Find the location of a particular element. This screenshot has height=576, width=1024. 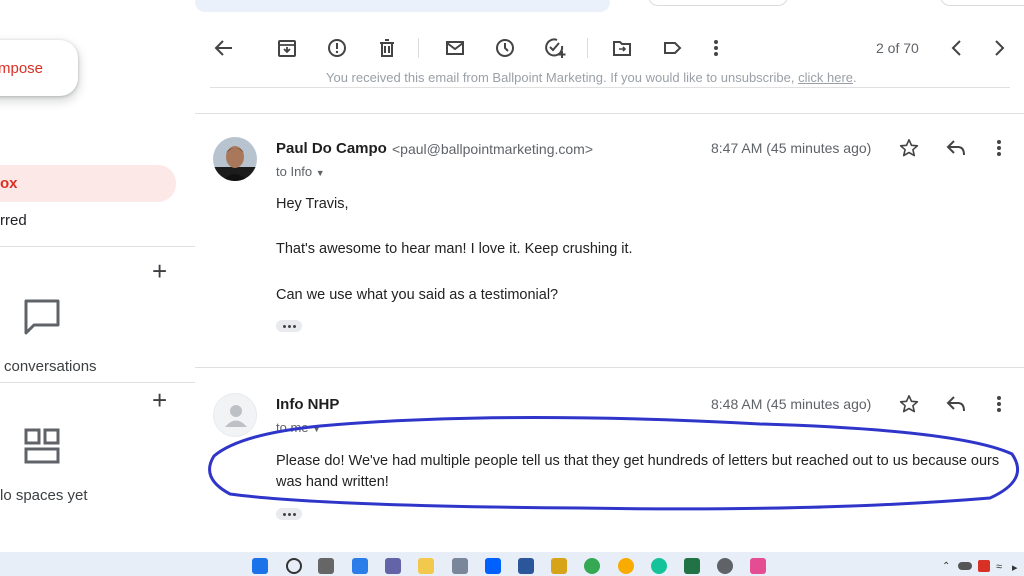

widgets-icon is located at coordinates (360, 566).